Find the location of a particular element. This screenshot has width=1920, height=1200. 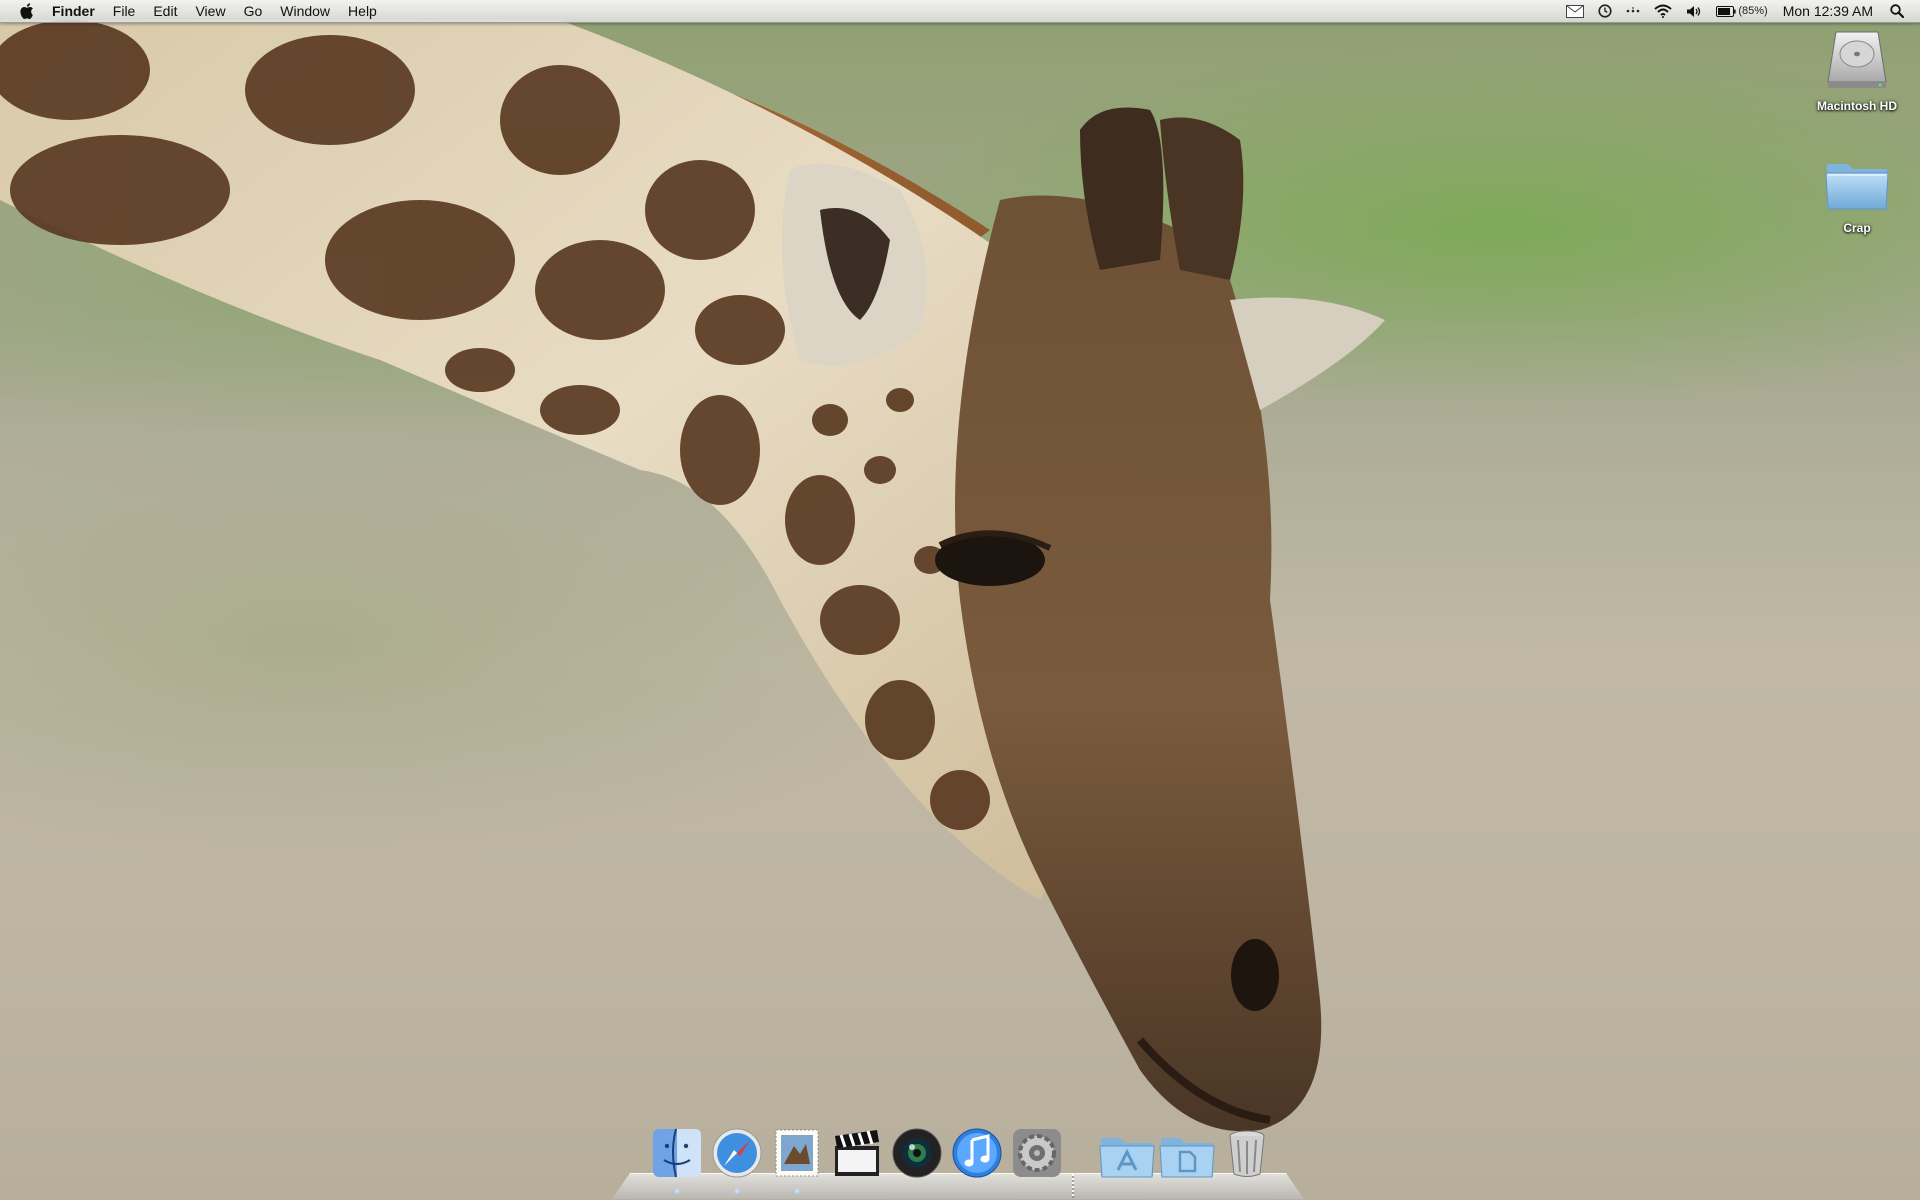

menu-app-finder: Finder is located at coordinates (76, 11).